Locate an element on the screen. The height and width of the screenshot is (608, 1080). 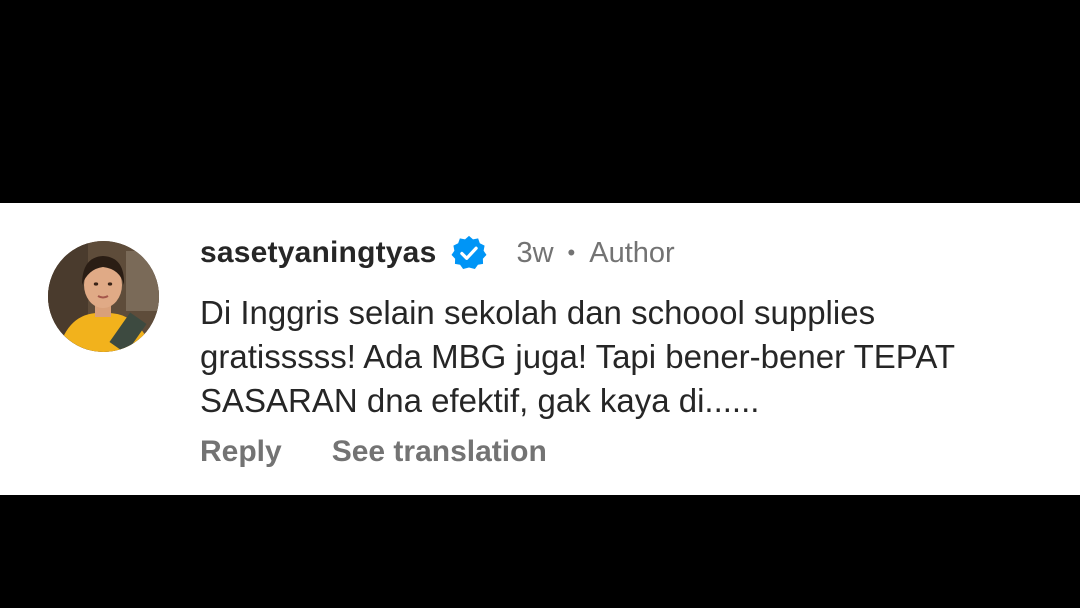
author-label: Author is located at coordinates (632, 252).